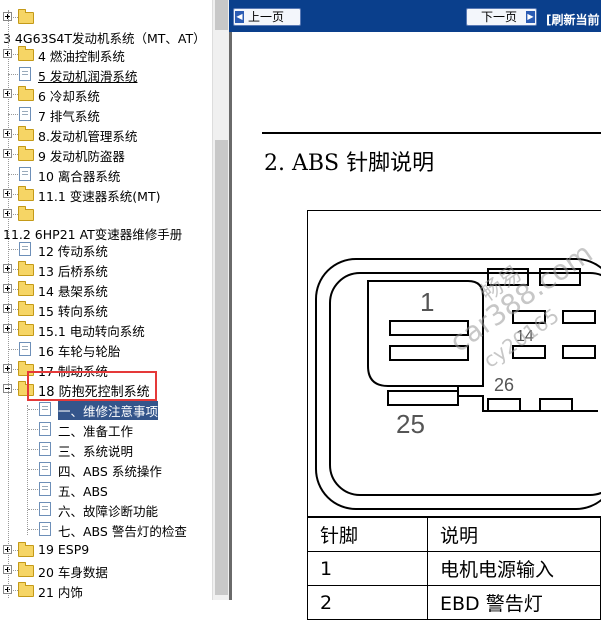 This screenshot has height=620, width=601. Describe the element at coordinates (81, 56) in the screenshot. I see `tree-item-label: 4 燃油控制系统` at that location.